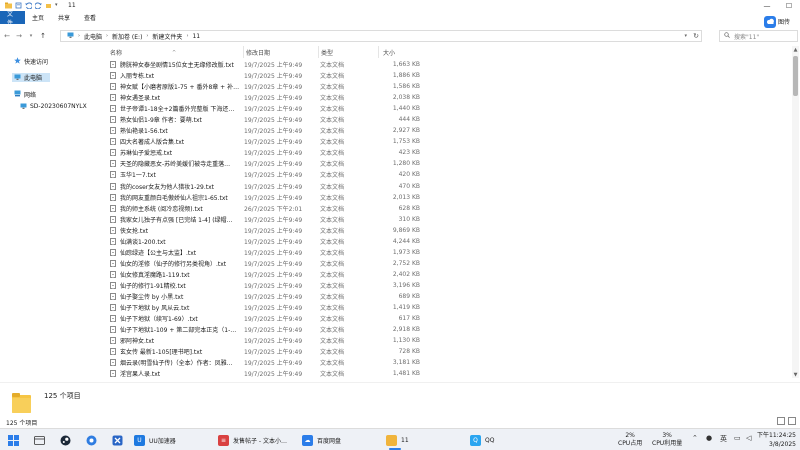 This screenshot has width=800, height=450. Describe the element at coordinates (448, 174) in the screenshot. I see `file-row: 玉华1一7.txt 19/7/2025 上午9:49 文本文档 420 KB` at that location.